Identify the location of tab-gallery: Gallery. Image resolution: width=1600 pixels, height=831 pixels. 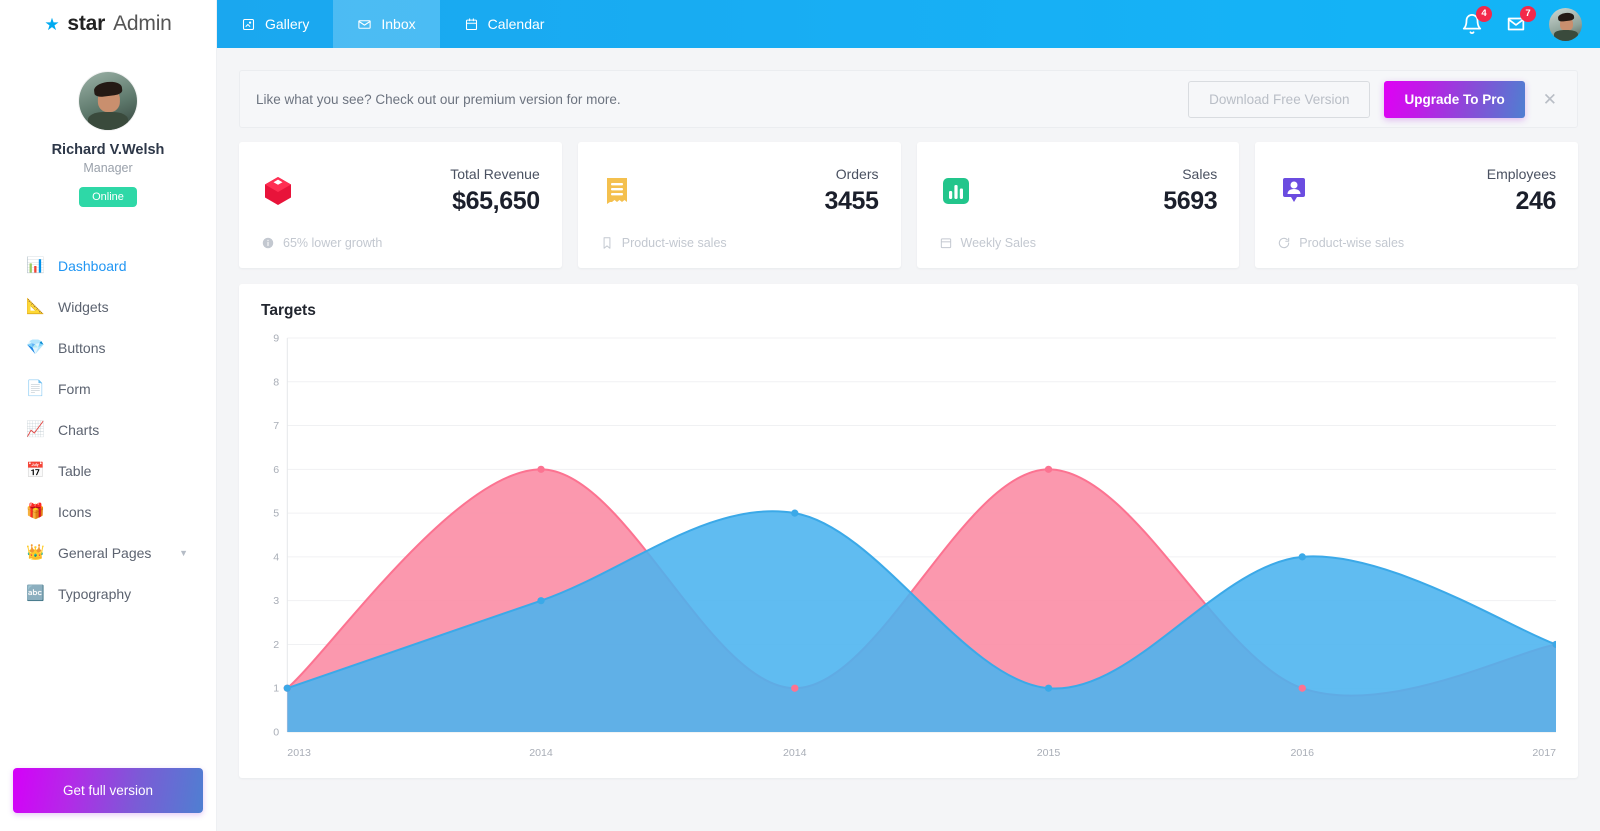
(275, 24).